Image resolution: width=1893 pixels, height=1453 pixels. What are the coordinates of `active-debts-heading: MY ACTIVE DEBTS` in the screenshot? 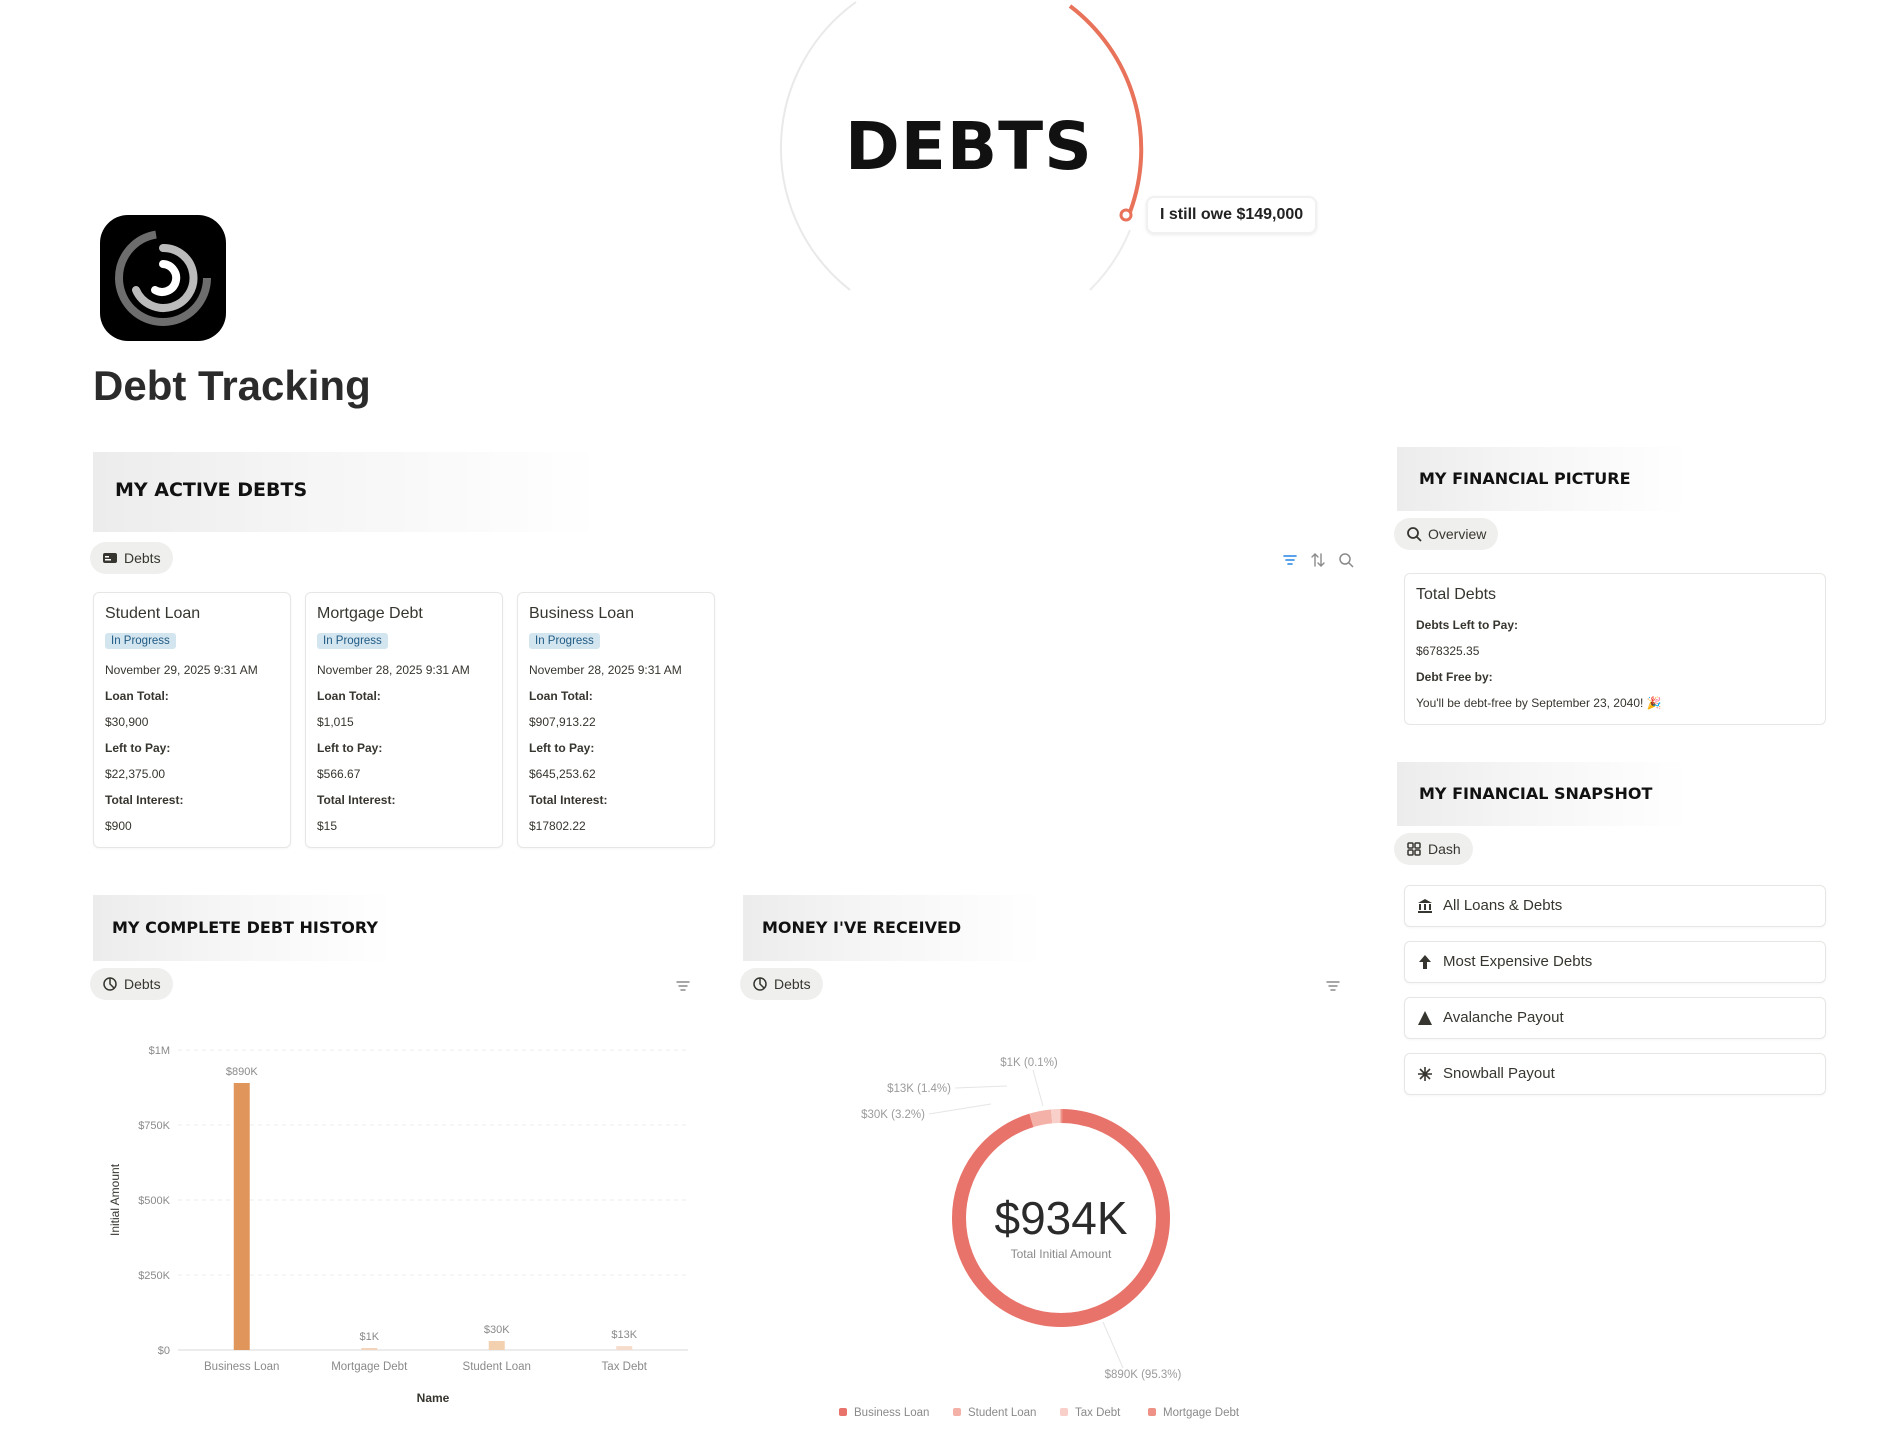 It's located at (211, 490).